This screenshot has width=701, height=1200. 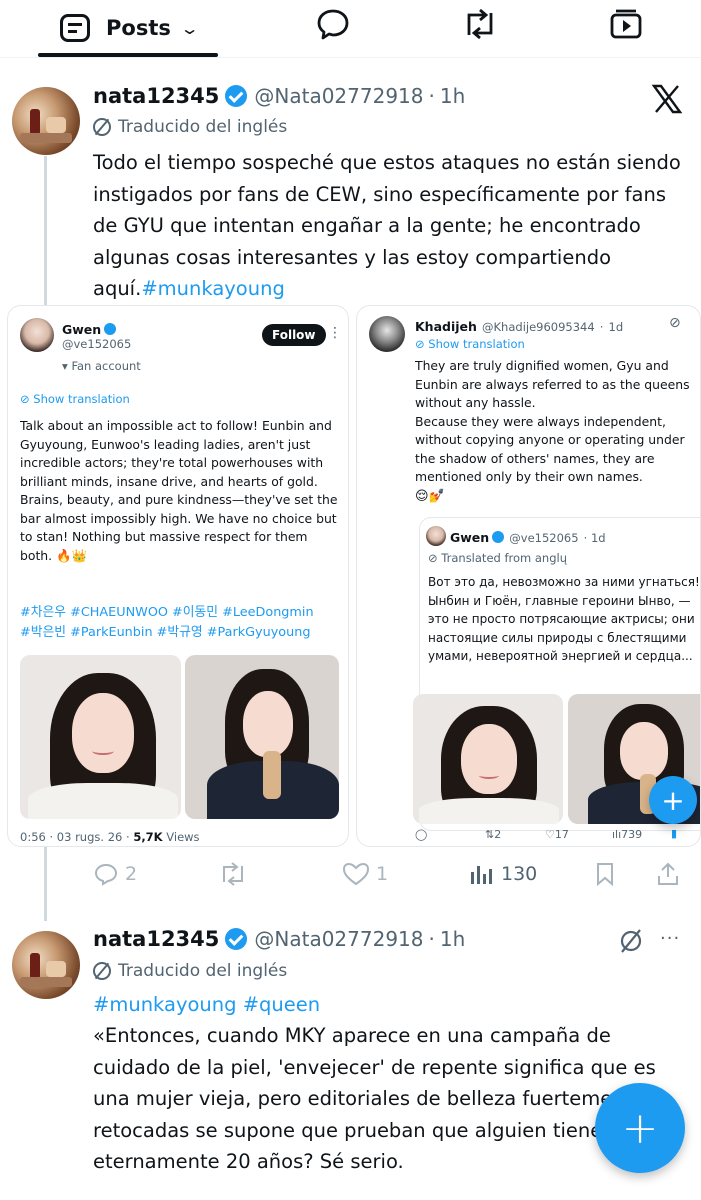 I want to click on bookmark-icon, so click(x=605, y=874).